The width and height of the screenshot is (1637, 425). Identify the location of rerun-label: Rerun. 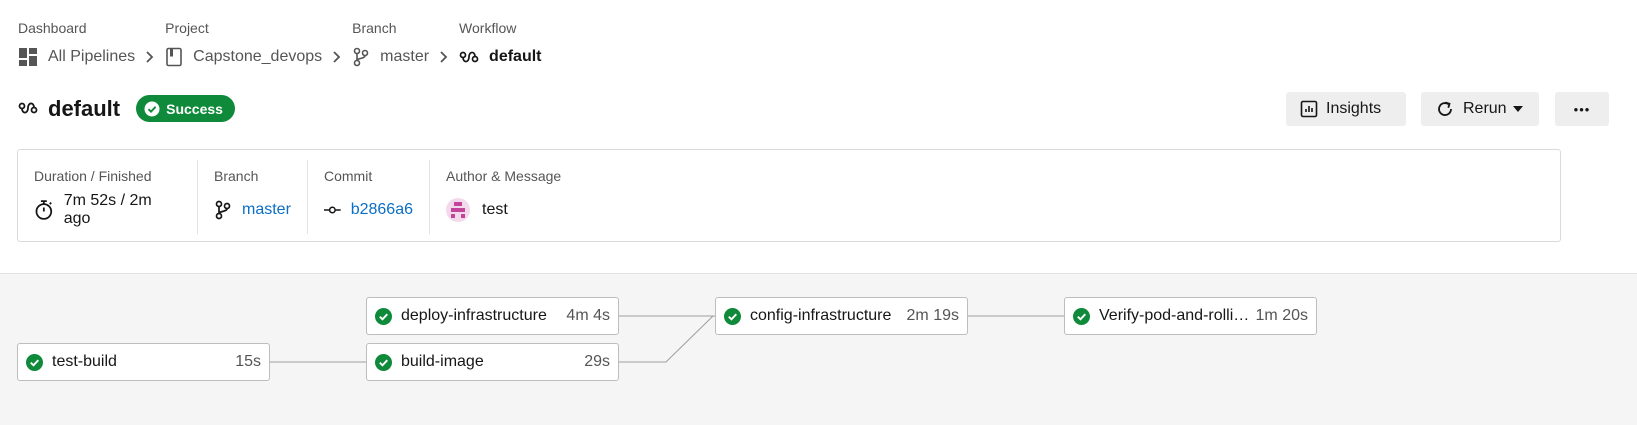
(1485, 108).